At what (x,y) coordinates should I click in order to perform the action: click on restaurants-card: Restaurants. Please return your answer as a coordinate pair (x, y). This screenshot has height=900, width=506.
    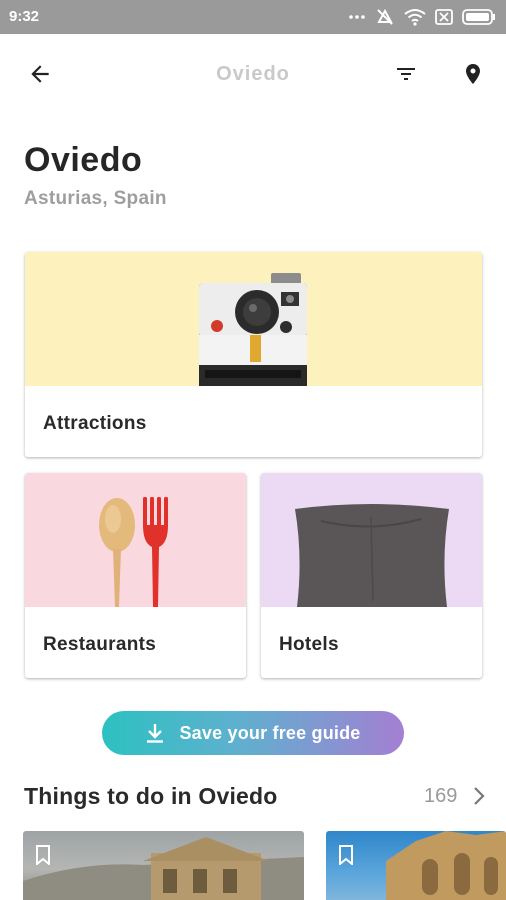
    Looking at the image, I should click on (135, 575).